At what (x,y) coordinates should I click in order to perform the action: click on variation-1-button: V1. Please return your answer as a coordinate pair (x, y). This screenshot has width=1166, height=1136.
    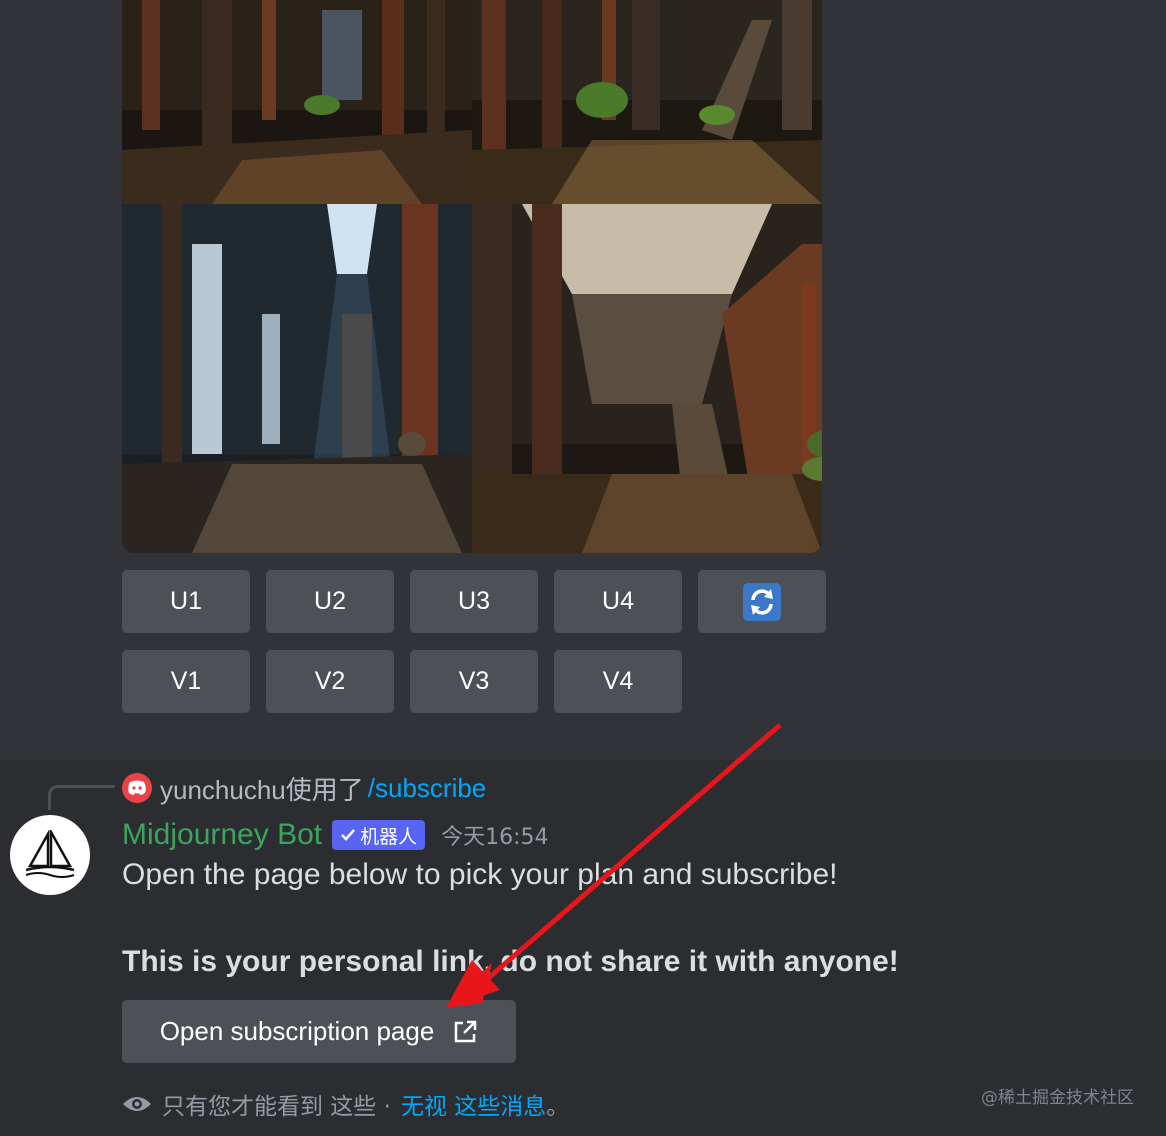
    Looking at the image, I should click on (186, 681).